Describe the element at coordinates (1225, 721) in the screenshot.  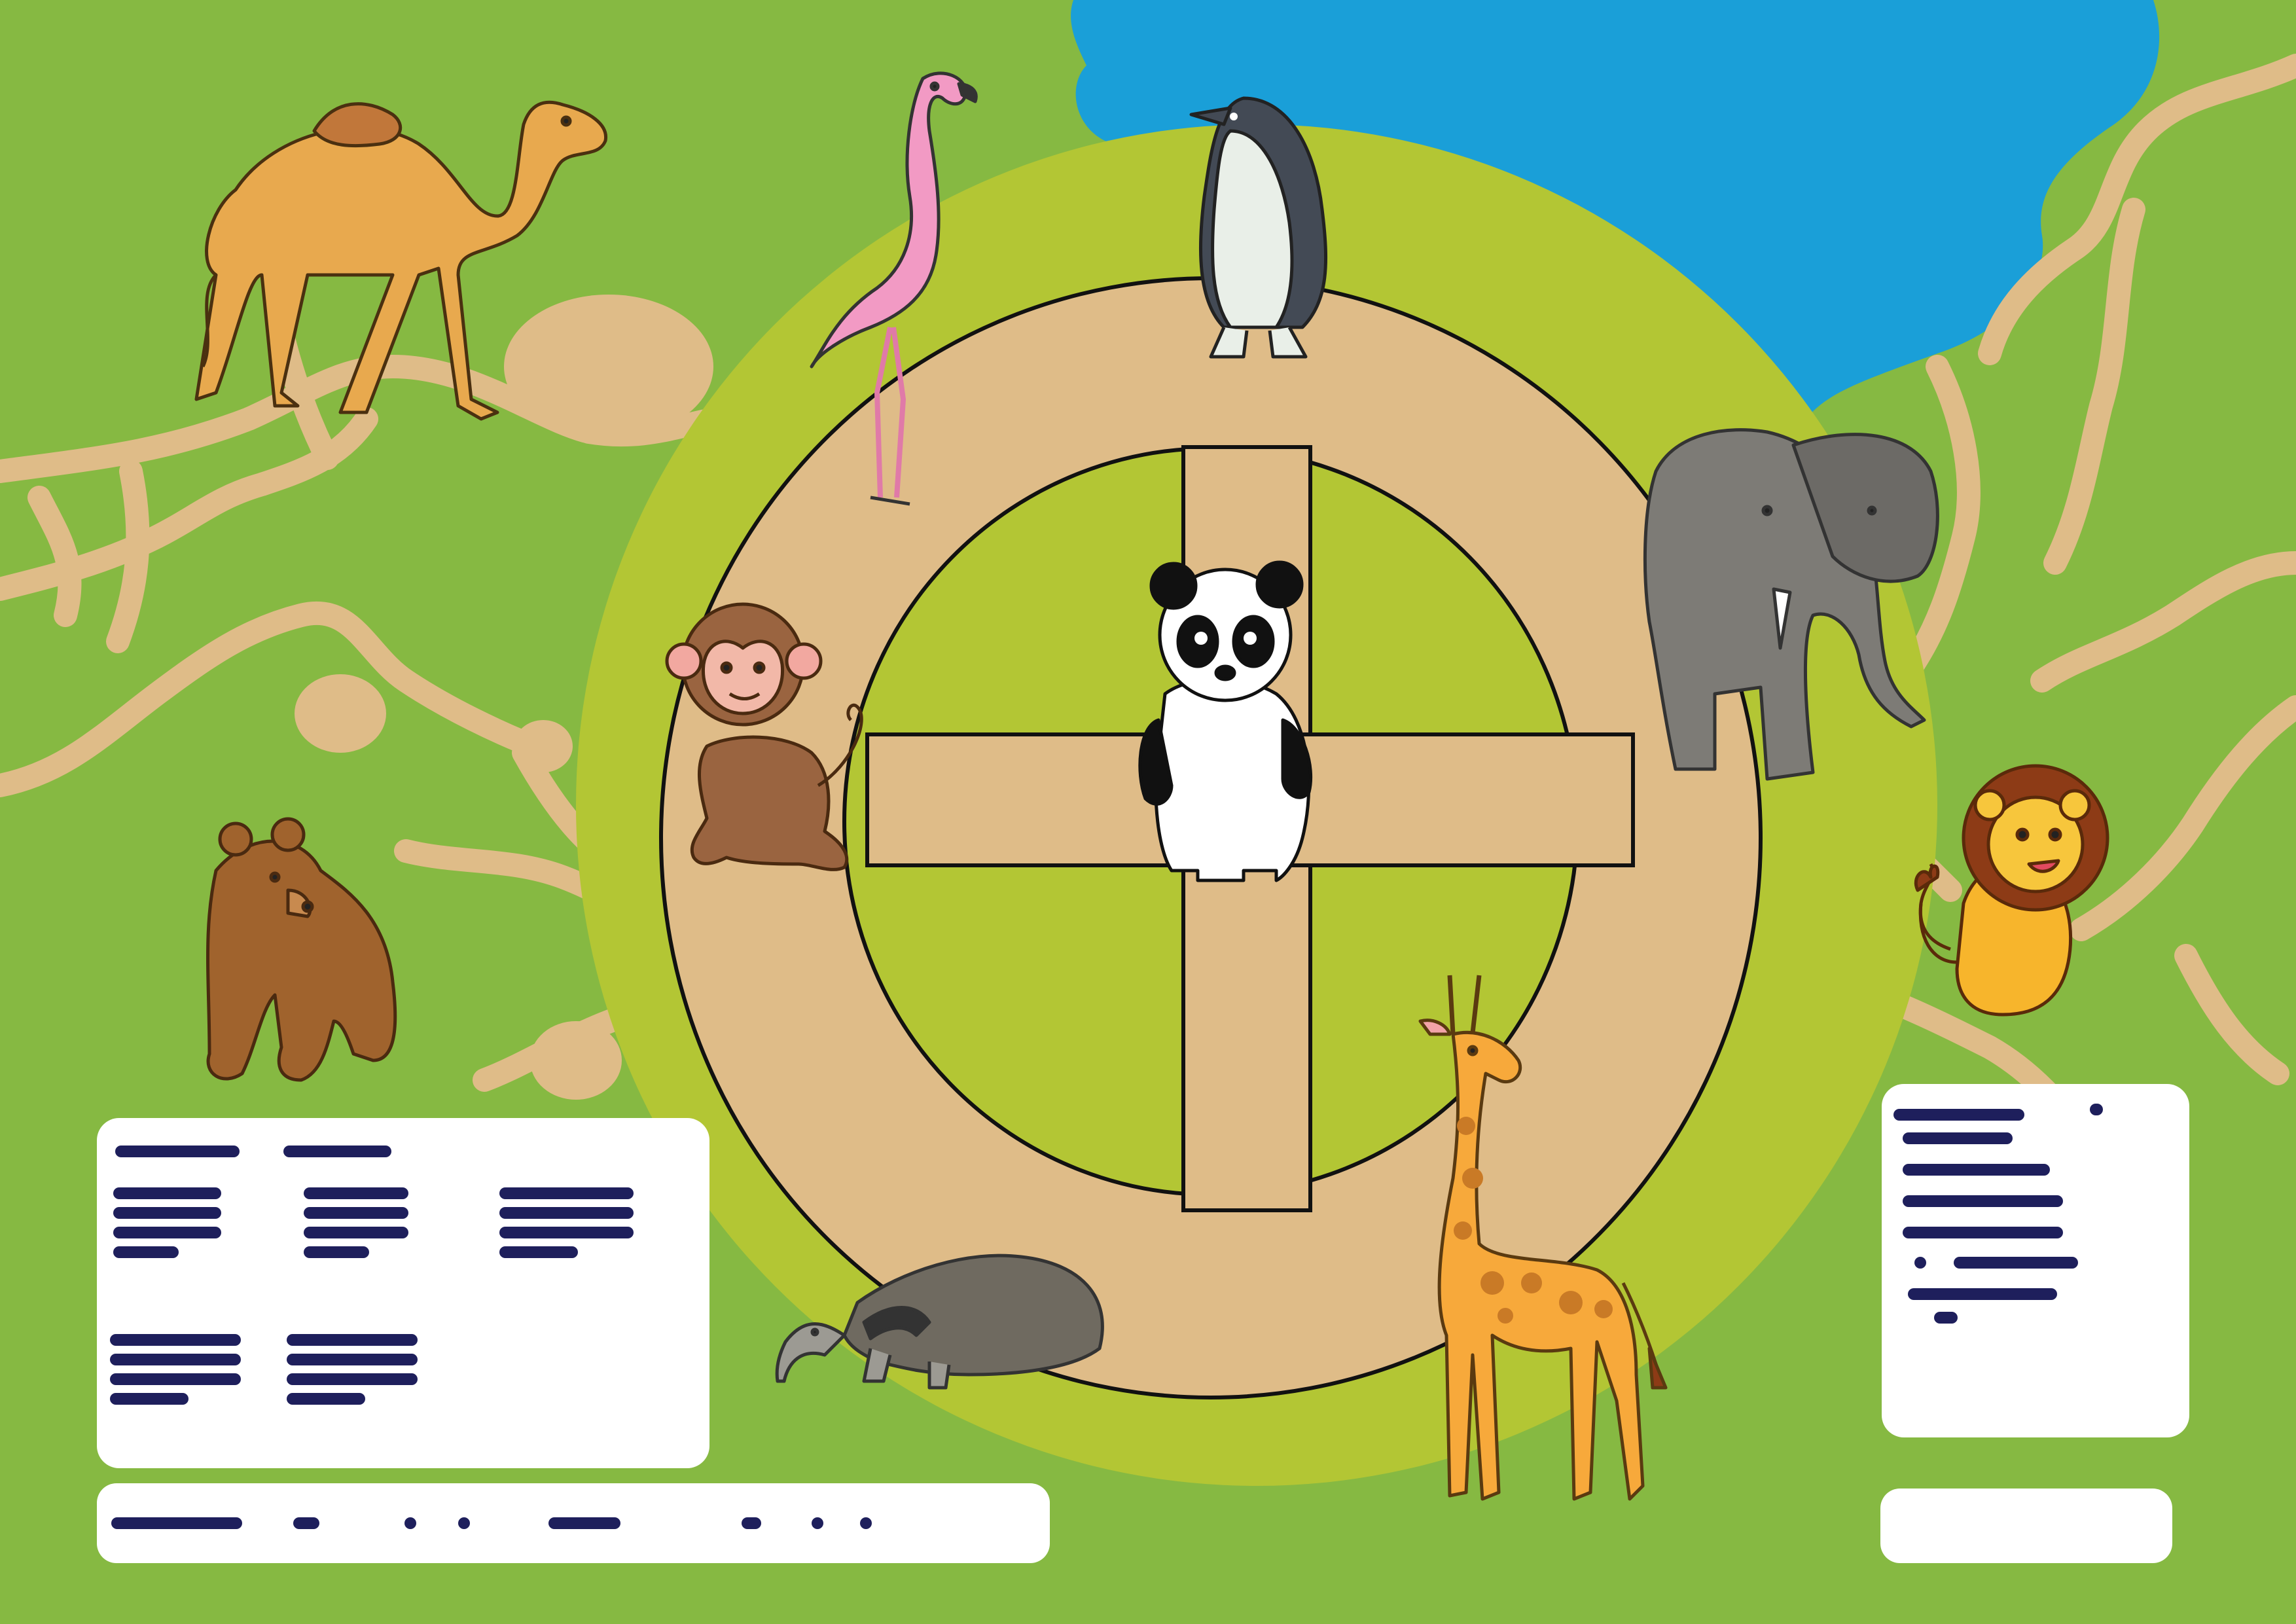
I see `panda-icon` at that location.